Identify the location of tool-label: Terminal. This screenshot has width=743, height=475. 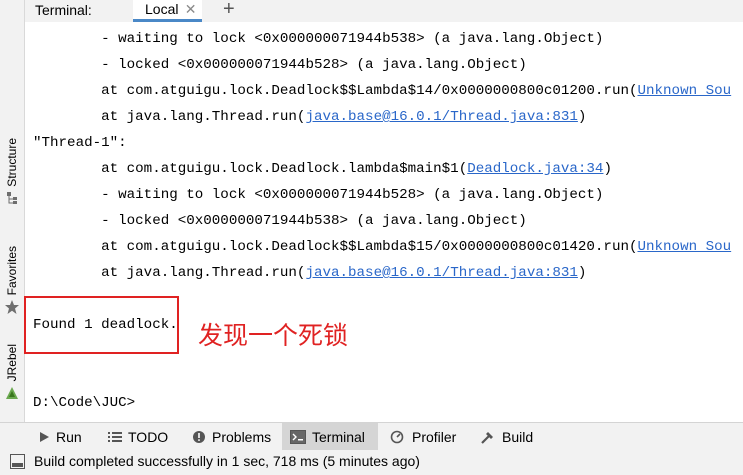
(338, 436).